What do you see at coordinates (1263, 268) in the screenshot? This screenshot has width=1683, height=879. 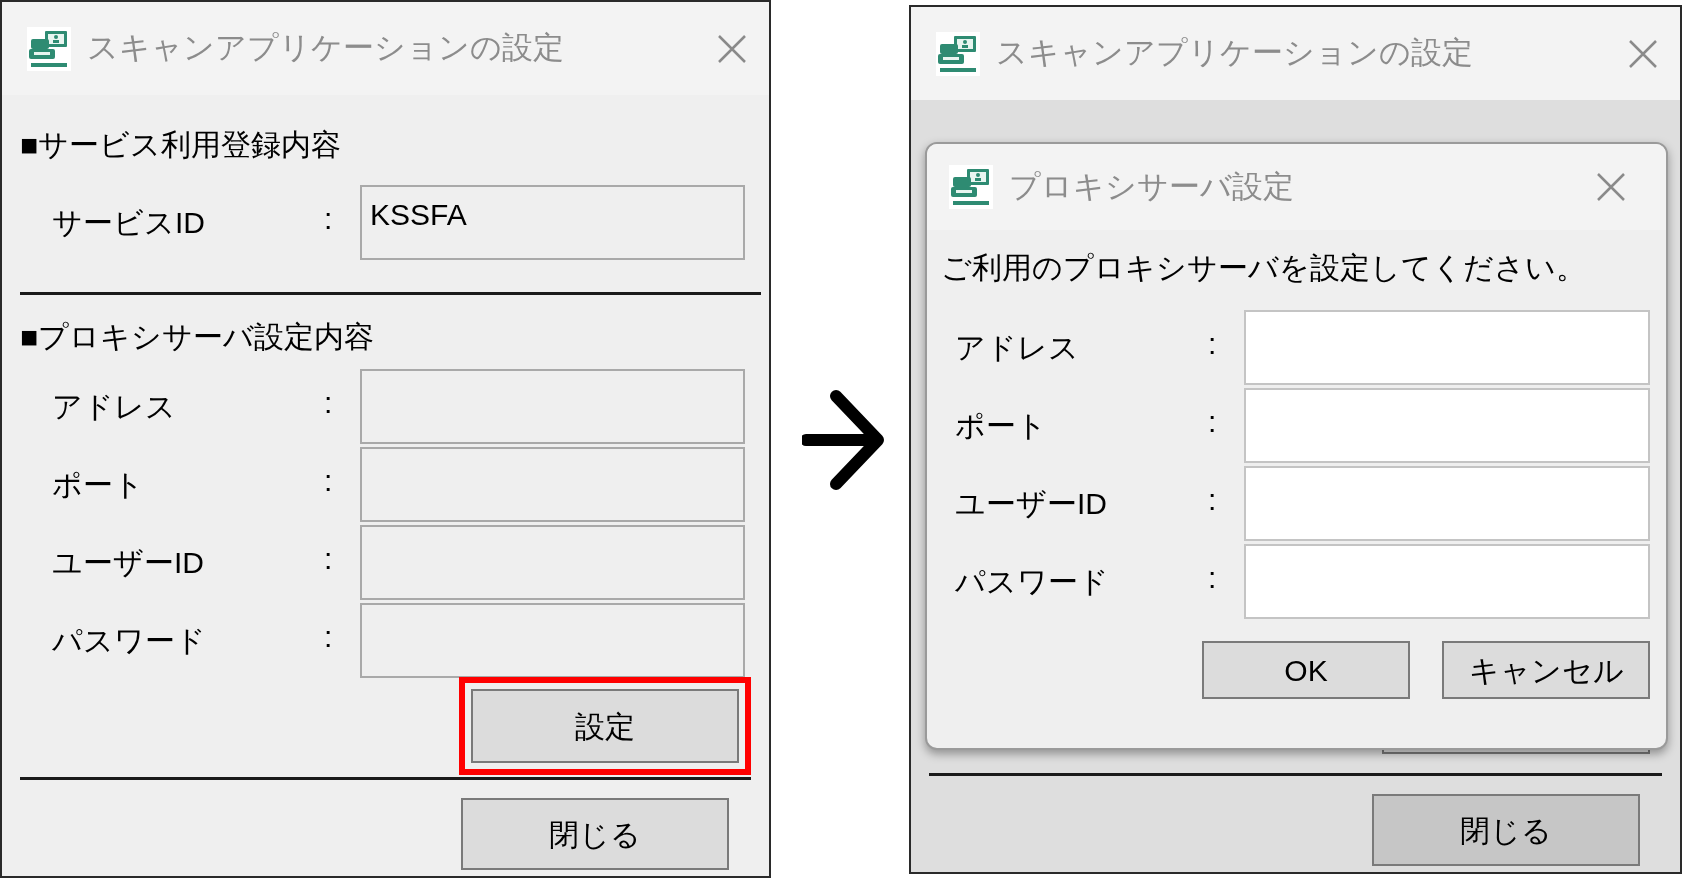 I see `prompt-text: ご利用のプロキシサーバを設定してください。` at bounding box center [1263, 268].